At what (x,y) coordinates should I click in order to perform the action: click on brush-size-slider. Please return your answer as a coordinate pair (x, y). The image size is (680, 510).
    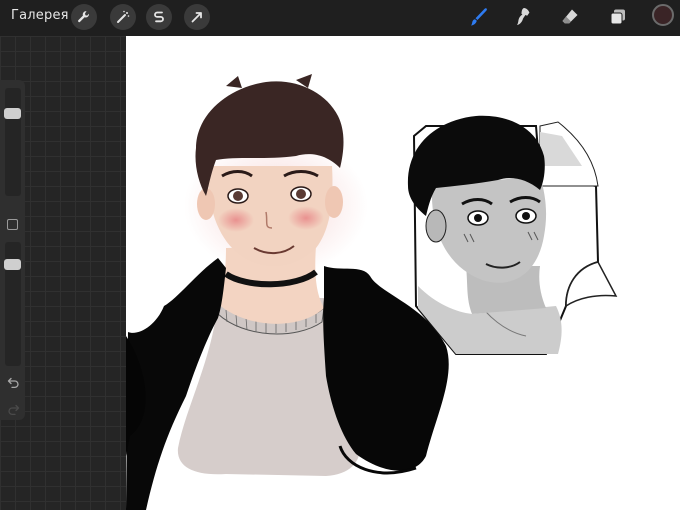
    Looking at the image, I should click on (12, 142).